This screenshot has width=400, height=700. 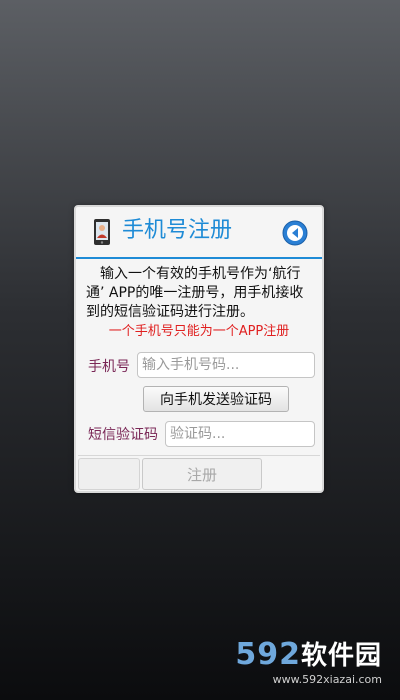 I want to click on phone-user-icon, so click(x=102, y=232).